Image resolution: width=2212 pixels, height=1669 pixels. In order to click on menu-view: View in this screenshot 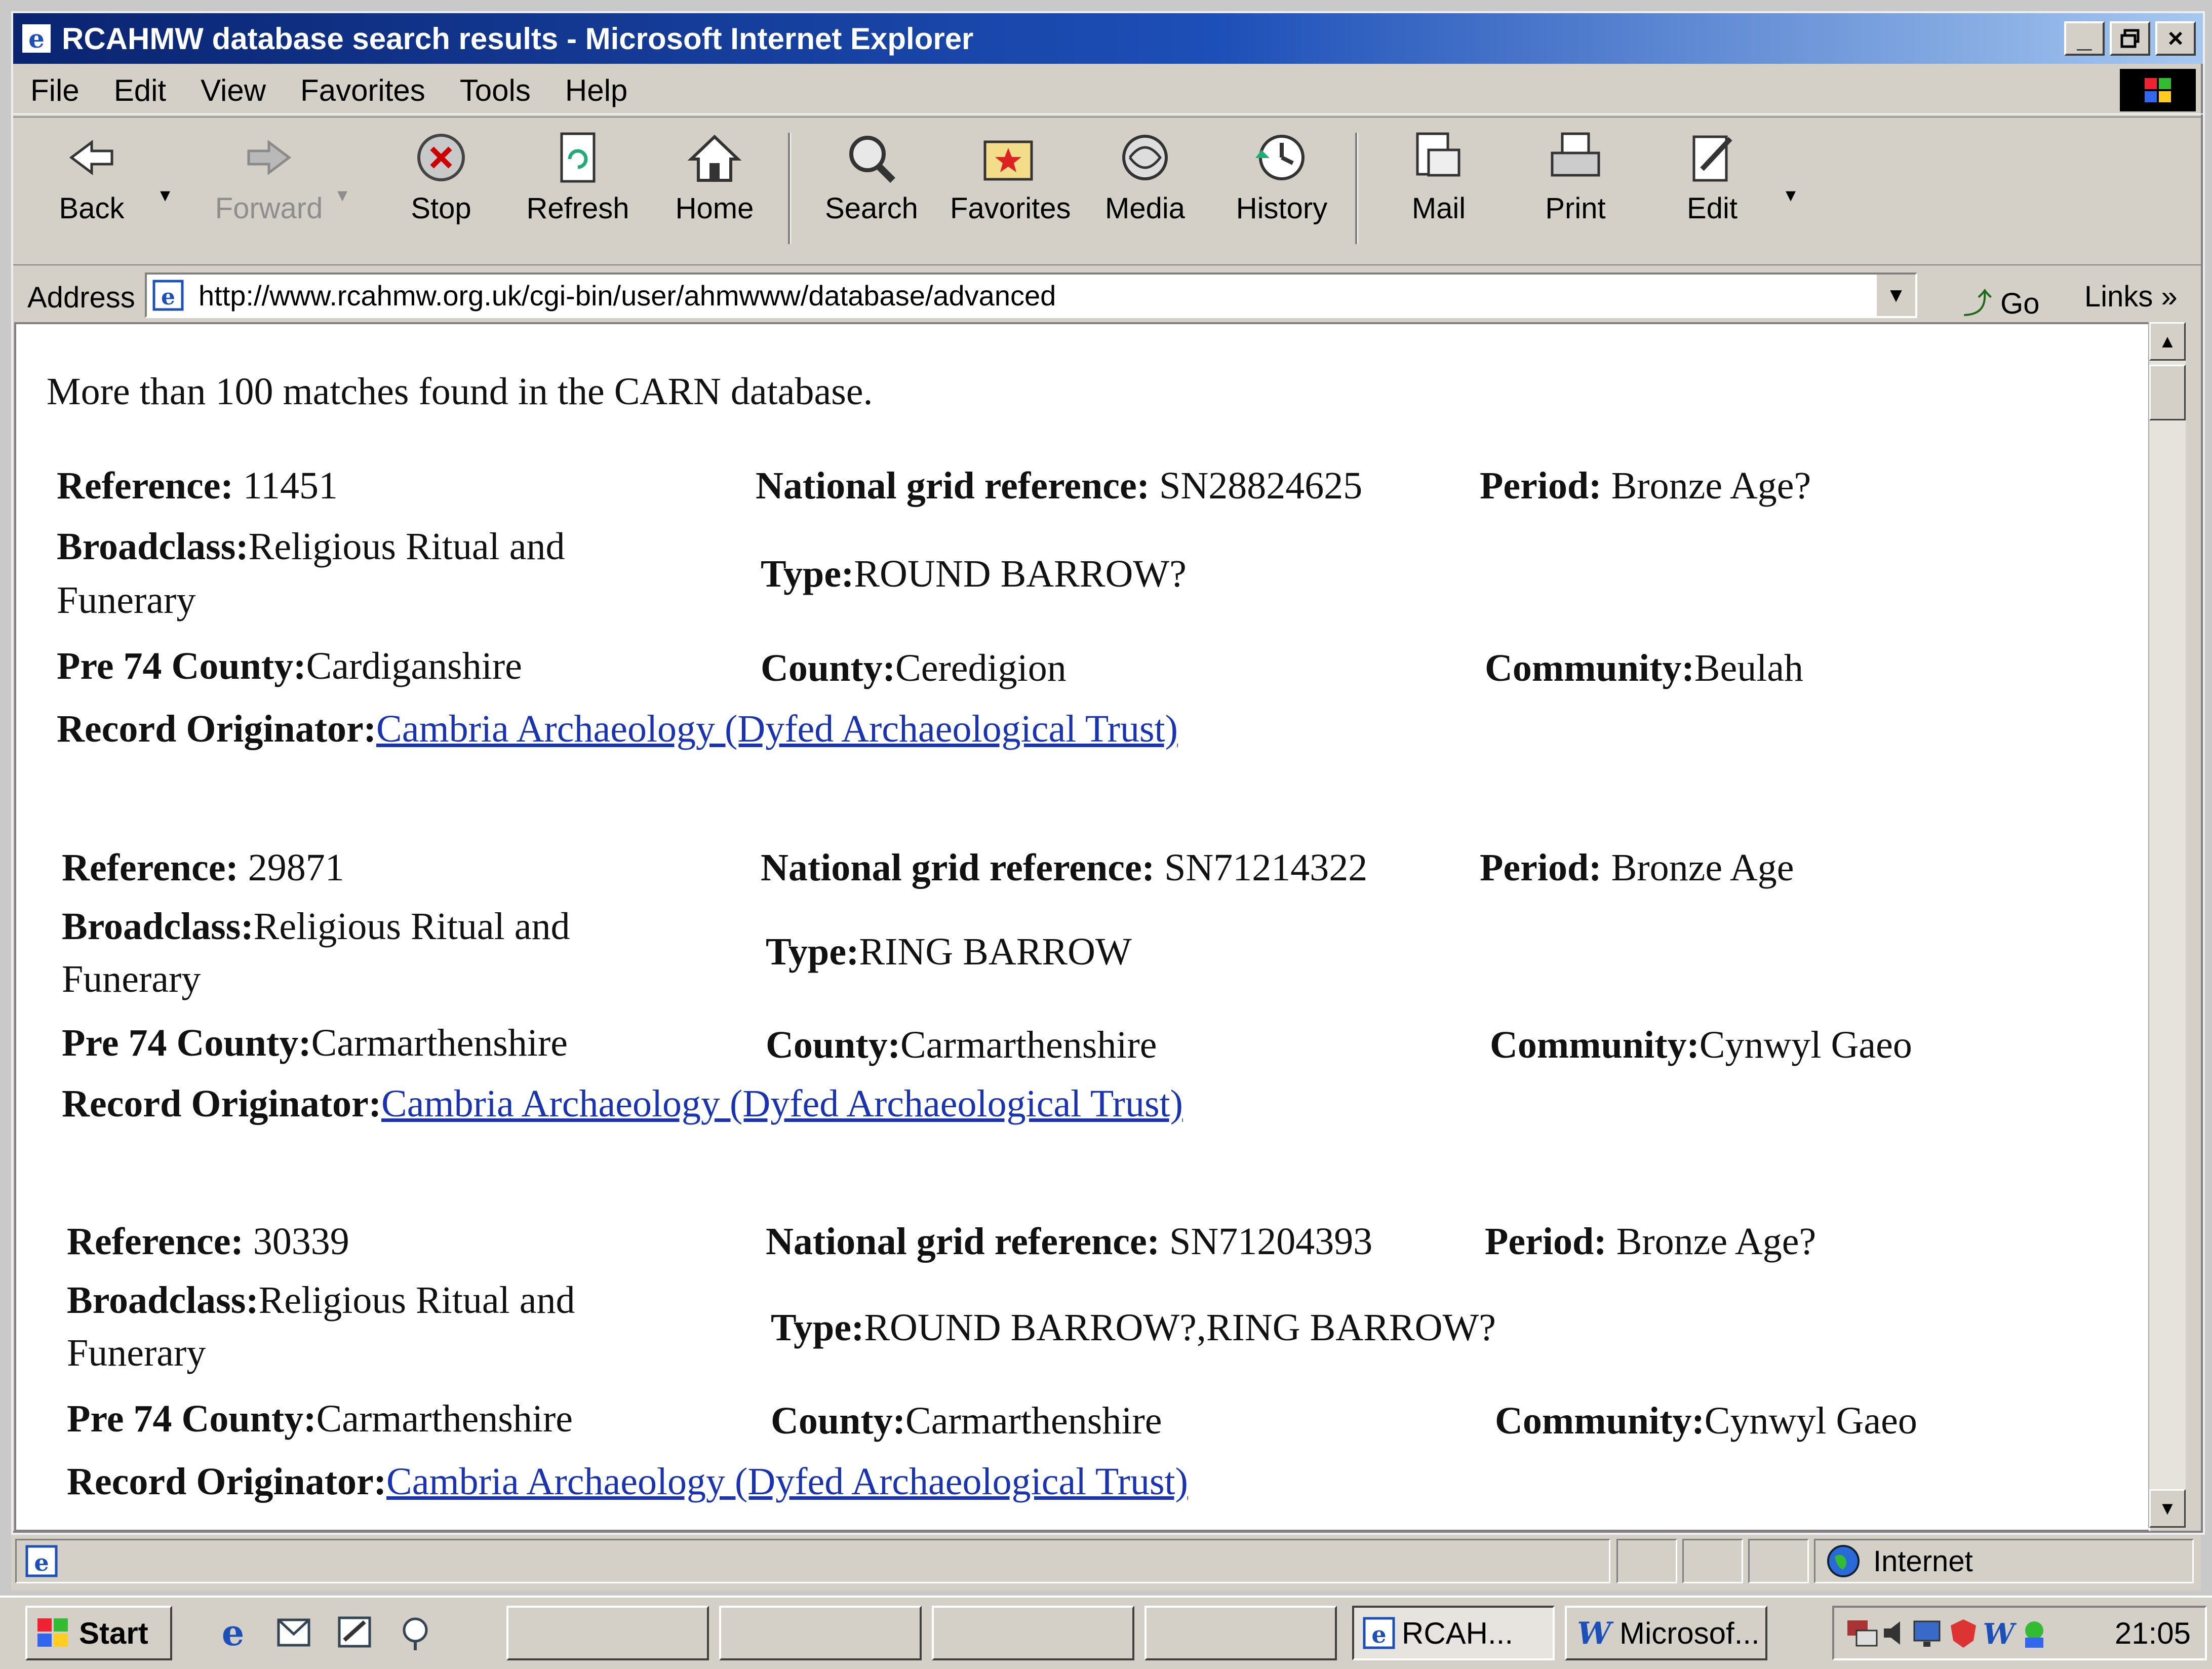, I will do `click(233, 90)`.